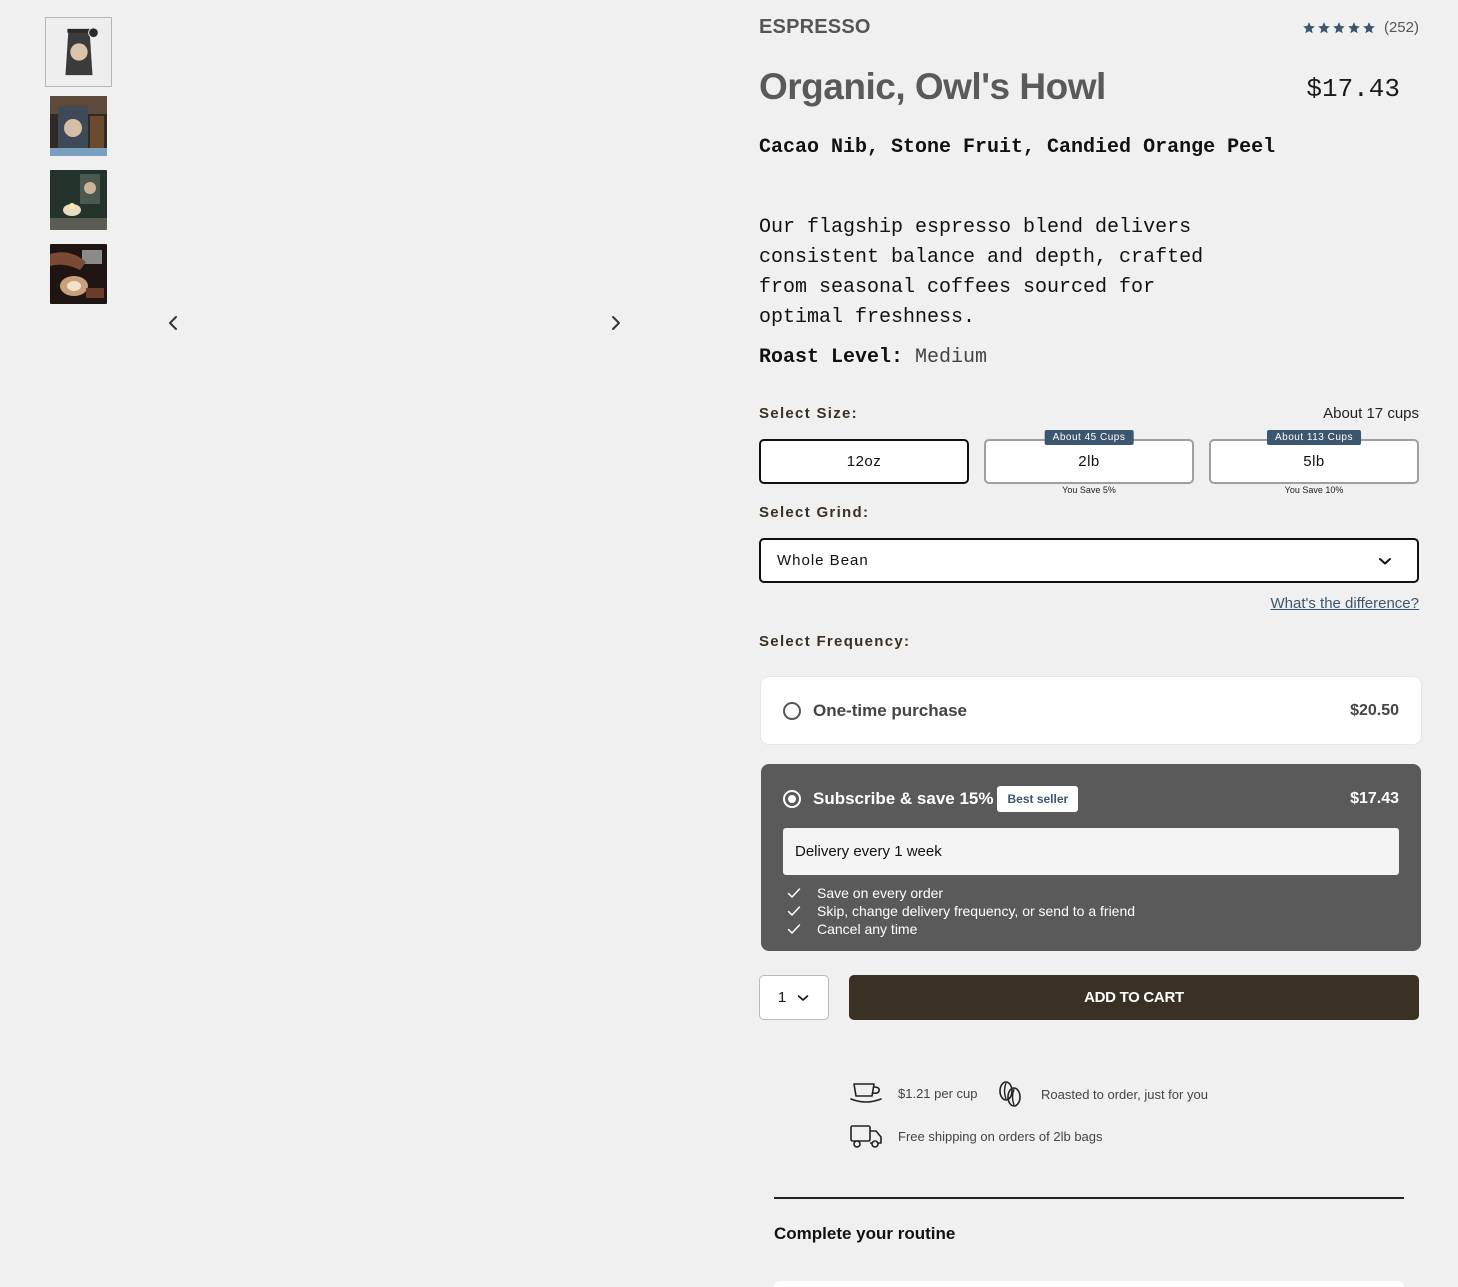 The height and width of the screenshot is (1287, 1458). I want to click on star-rating, so click(1339, 28).